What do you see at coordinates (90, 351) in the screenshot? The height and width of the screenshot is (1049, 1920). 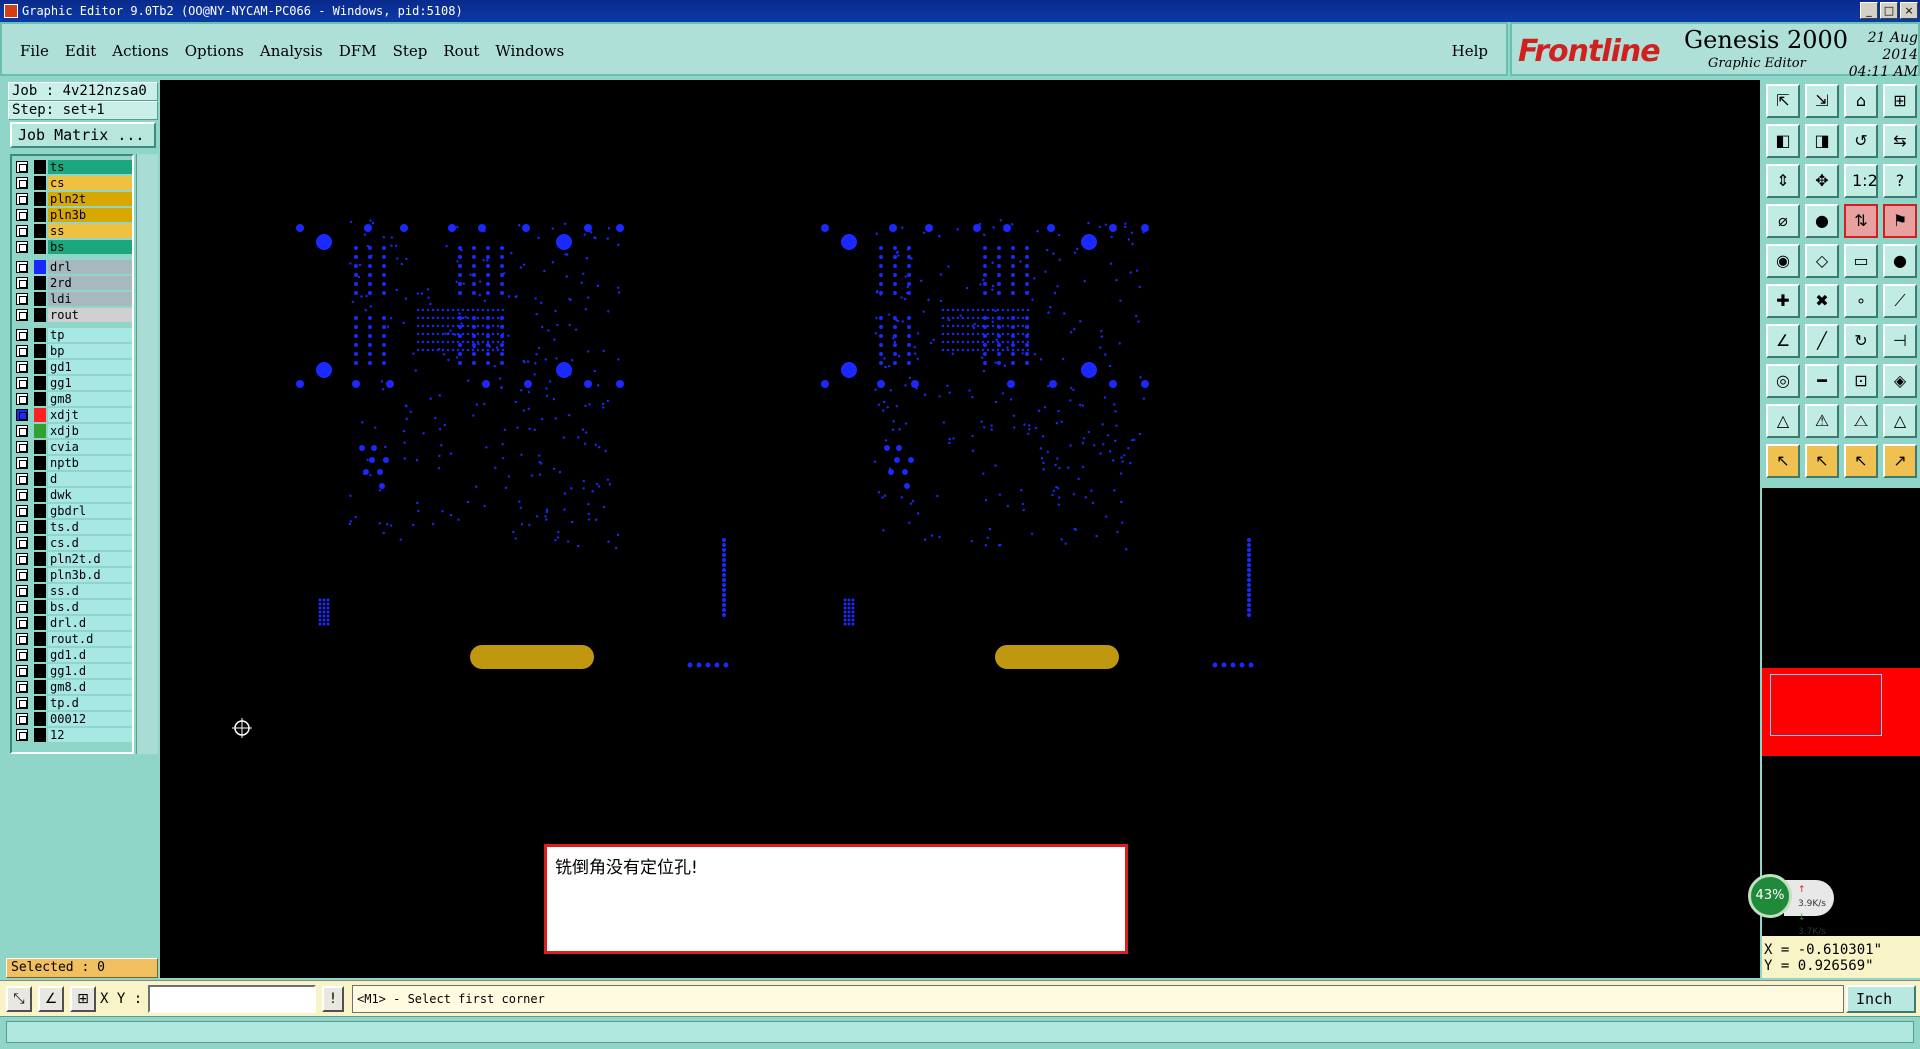 I see `layer-name: bp` at bounding box center [90, 351].